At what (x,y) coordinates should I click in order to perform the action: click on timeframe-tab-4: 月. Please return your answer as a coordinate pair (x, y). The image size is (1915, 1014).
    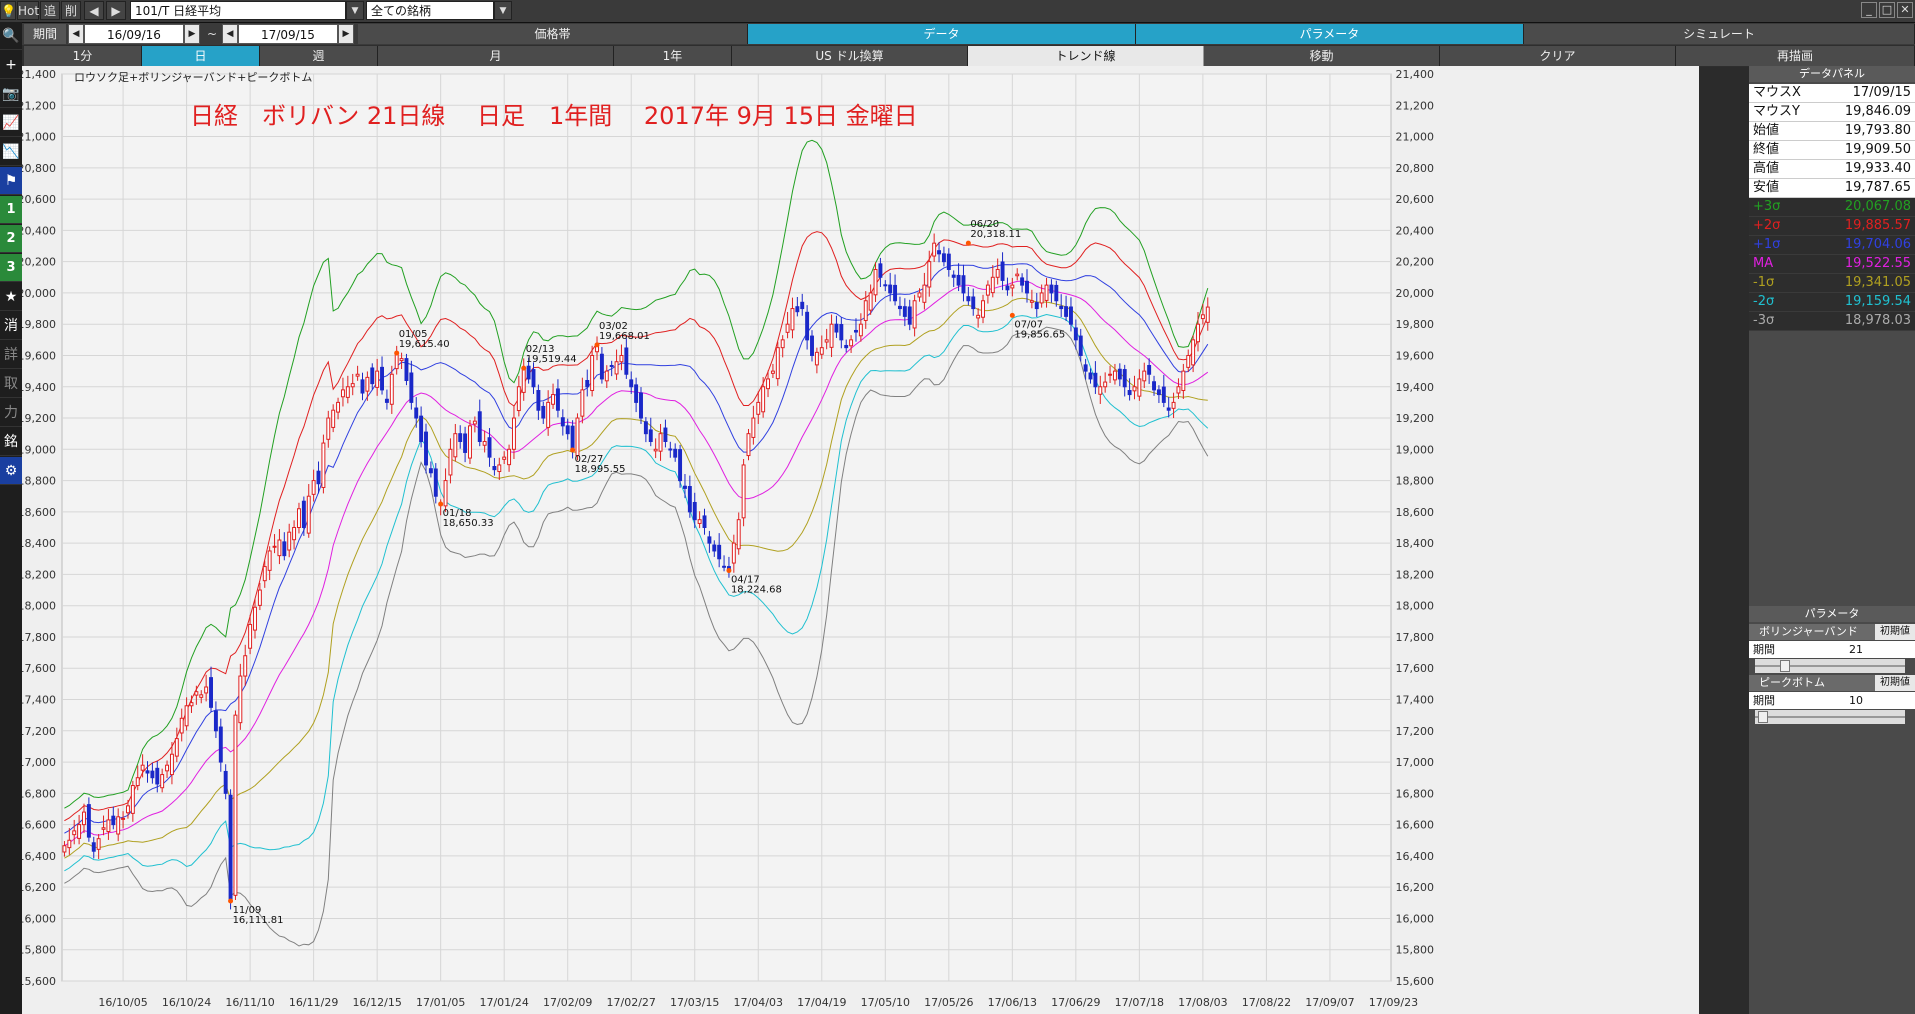
    Looking at the image, I should click on (496, 56).